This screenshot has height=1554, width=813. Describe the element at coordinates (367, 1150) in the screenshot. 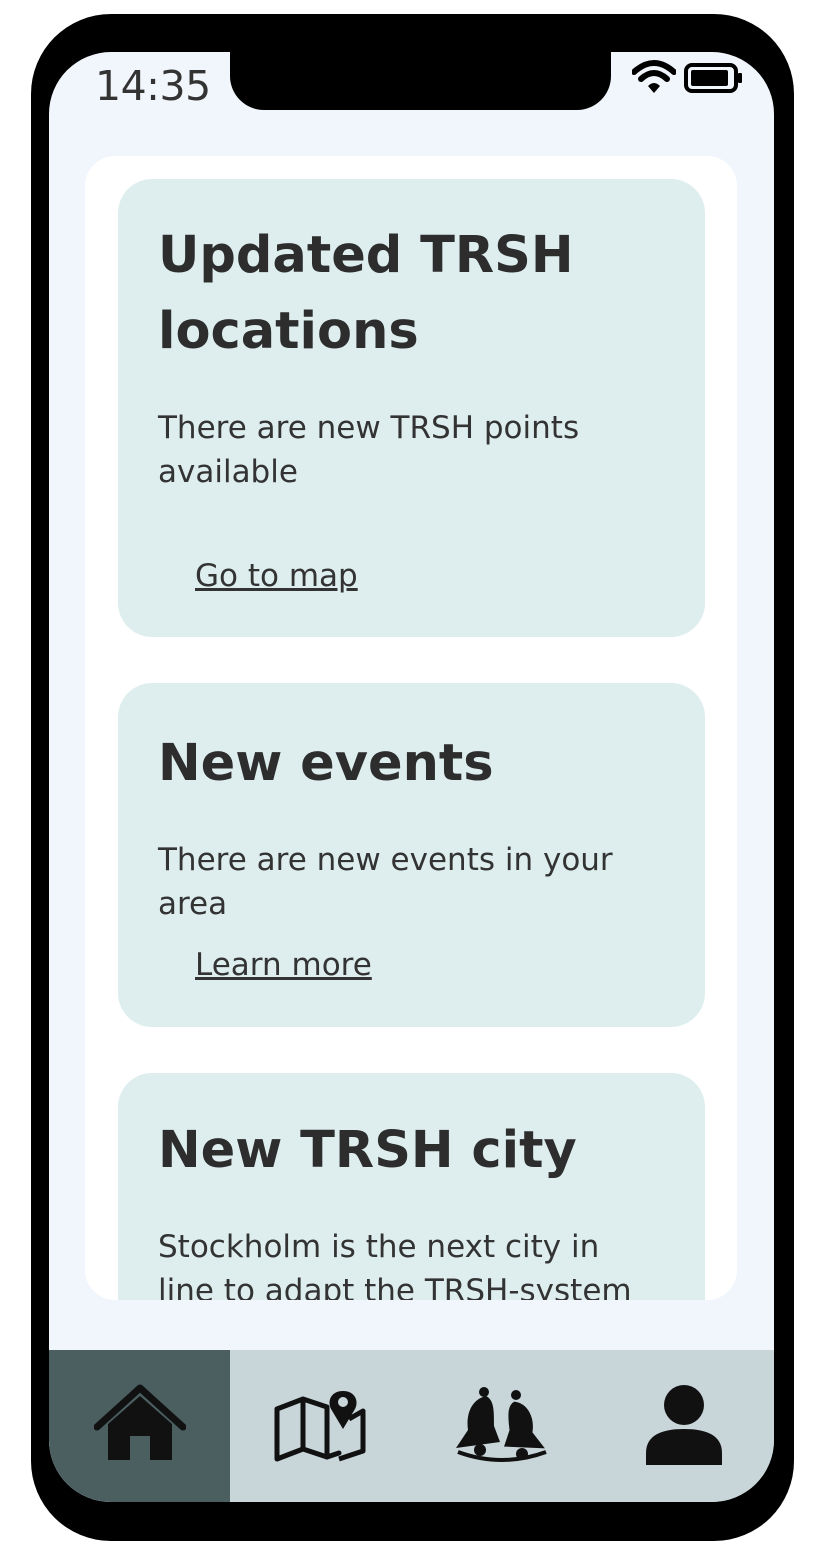

I see `card-title: New TRSH city` at that location.